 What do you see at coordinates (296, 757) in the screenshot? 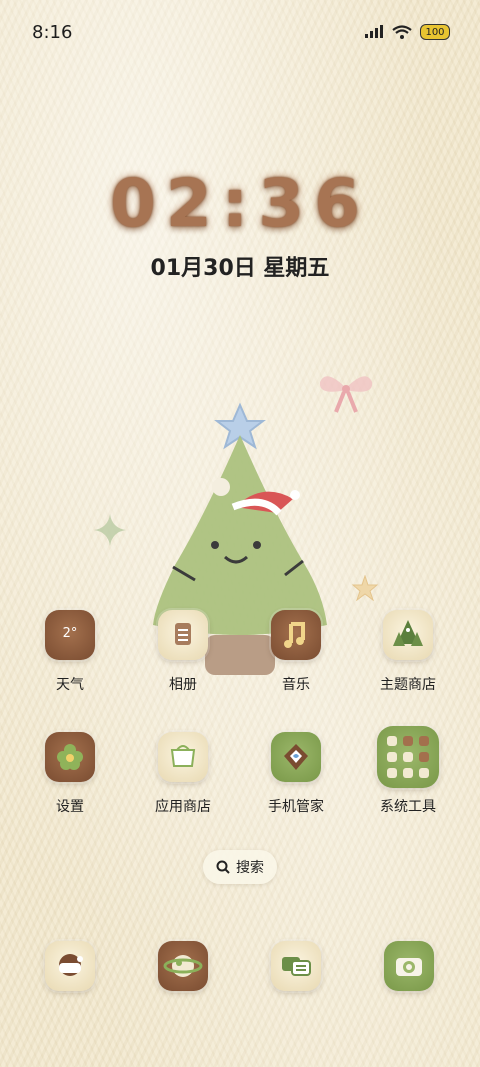
I see `phone-manager-icon` at bounding box center [296, 757].